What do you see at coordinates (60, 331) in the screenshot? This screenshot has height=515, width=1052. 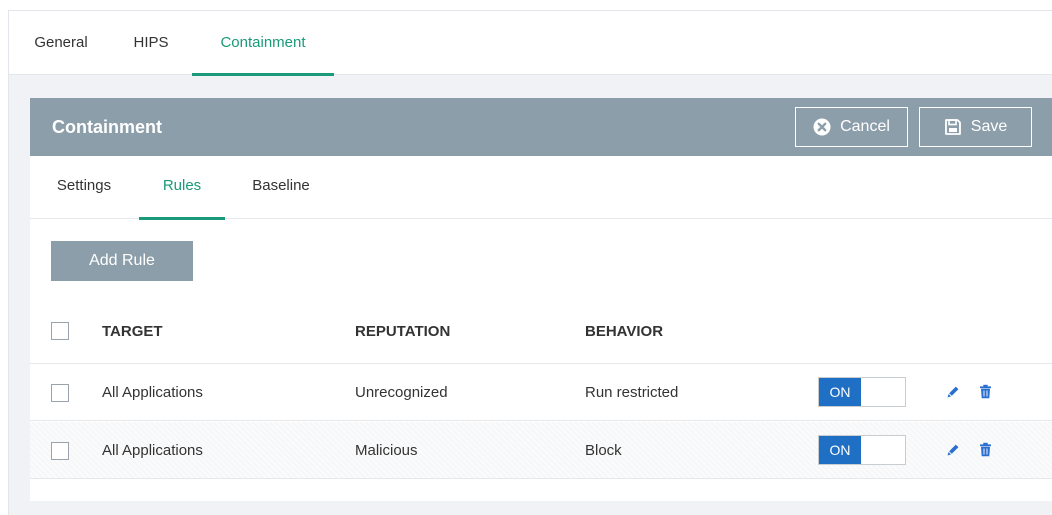 I see `select-all-checkbox` at bounding box center [60, 331].